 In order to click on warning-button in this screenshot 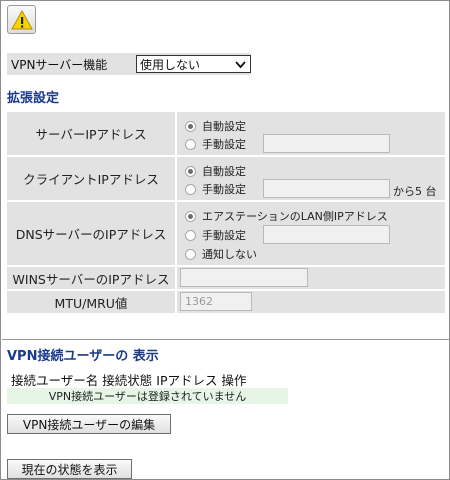, I will do `click(21, 19)`.